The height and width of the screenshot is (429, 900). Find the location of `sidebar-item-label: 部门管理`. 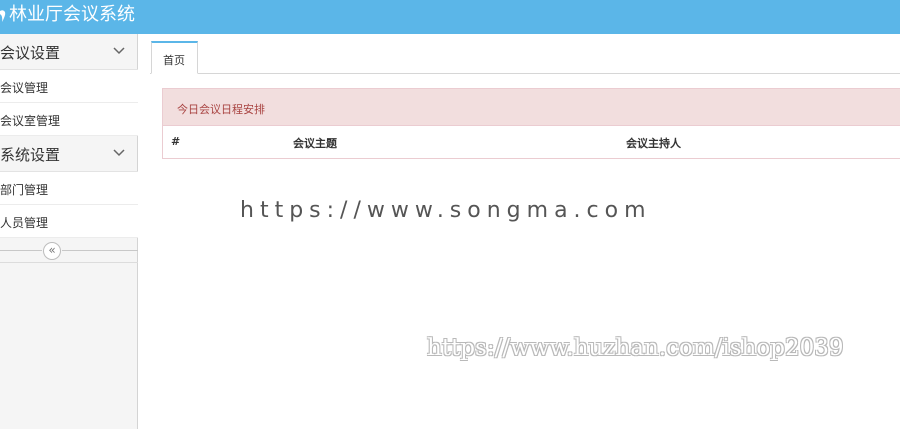

sidebar-item-label: 部门管理 is located at coordinates (24, 190).